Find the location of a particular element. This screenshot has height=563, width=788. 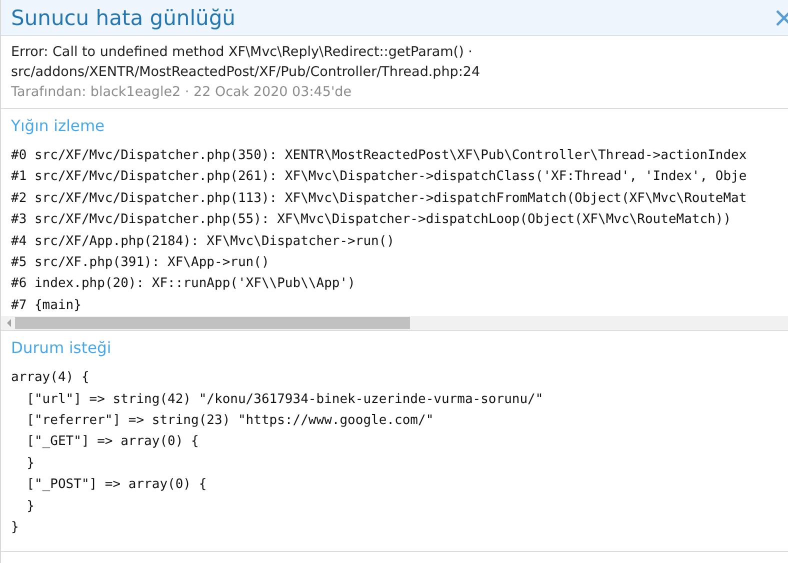

scroll-left-icon is located at coordinates (9, 323).